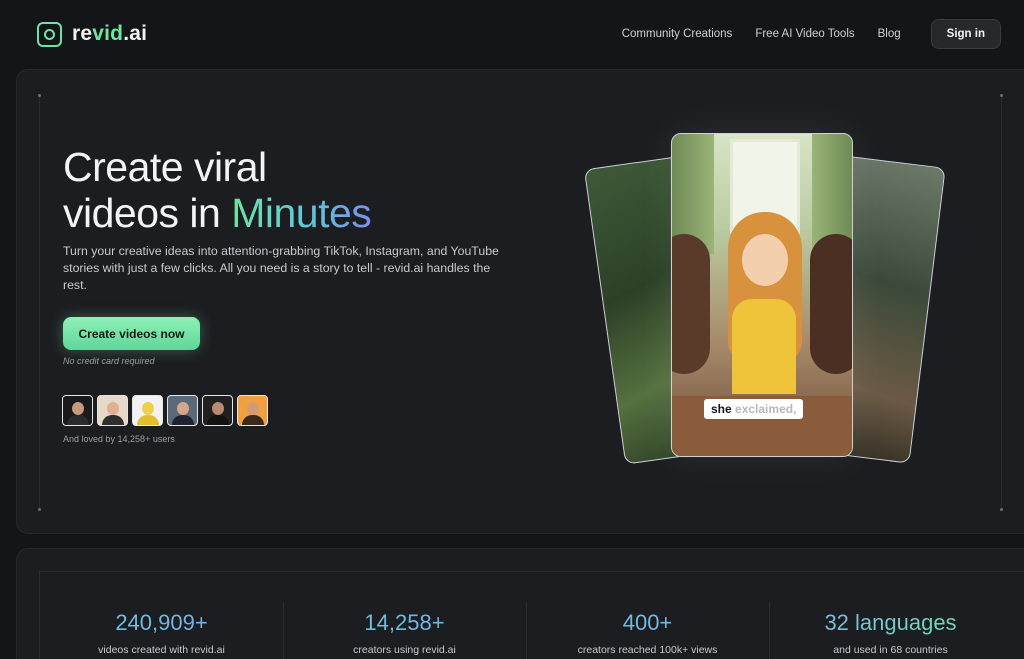  Describe the element at coordinates (131, 333) in the screenshot. I see `create-videos-button: Create videos now` at that location.